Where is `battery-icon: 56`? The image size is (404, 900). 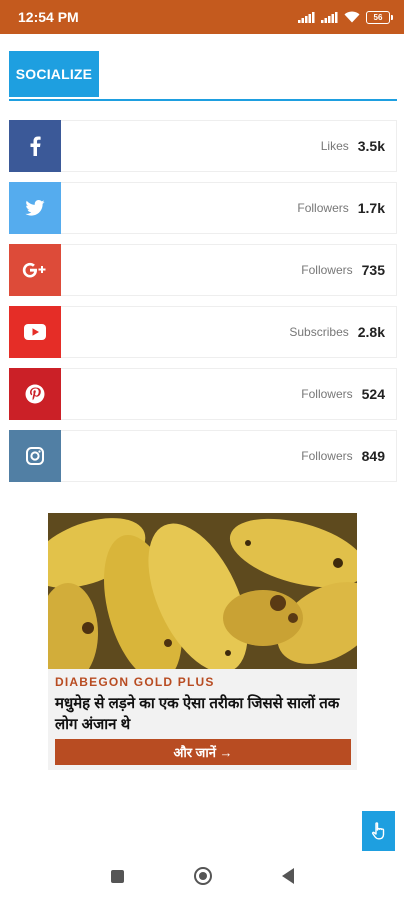
battery-icon: 56 is located at coordinates (379, 17).